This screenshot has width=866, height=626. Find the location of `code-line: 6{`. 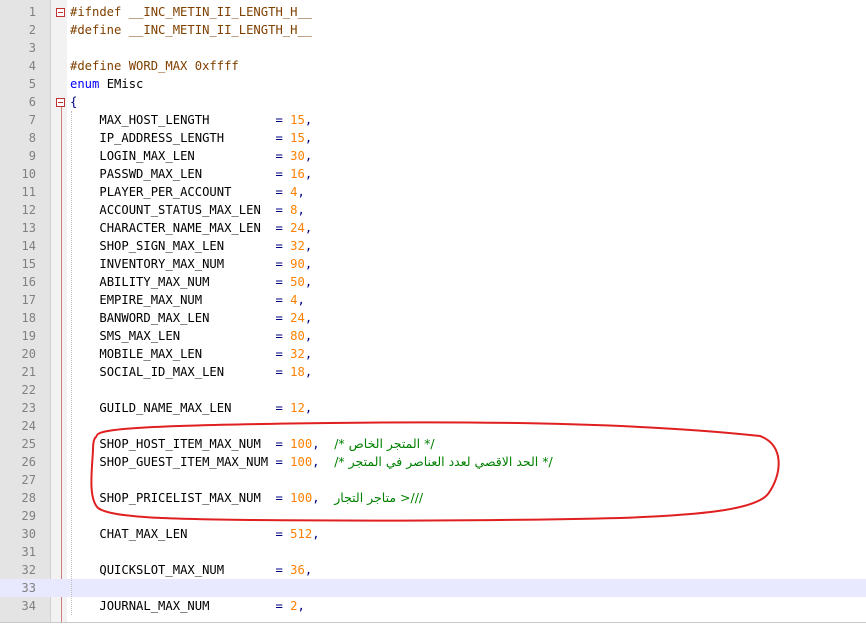

code-line: 6{ is located at coordinates (433, 102).